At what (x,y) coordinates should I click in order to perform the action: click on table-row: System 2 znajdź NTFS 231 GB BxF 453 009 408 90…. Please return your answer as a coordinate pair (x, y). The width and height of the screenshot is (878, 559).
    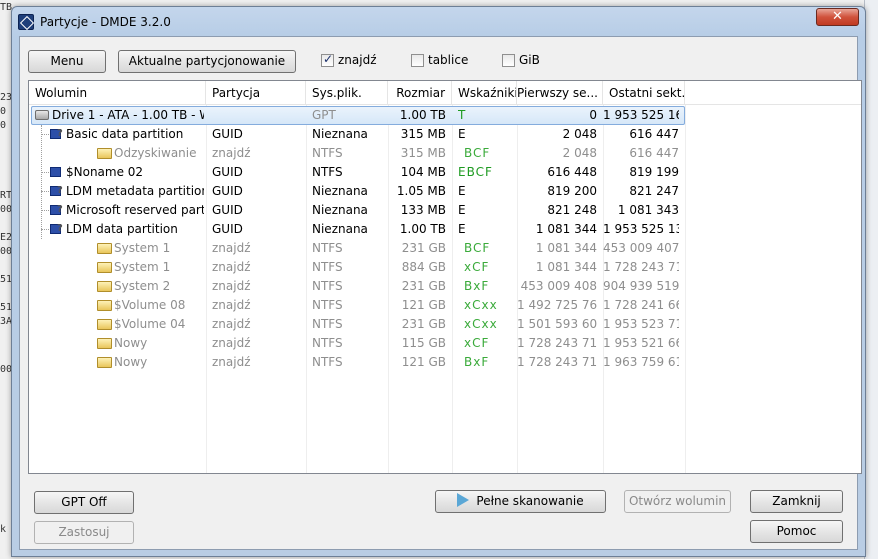
    Looking at the image, I should click on (445, 286).